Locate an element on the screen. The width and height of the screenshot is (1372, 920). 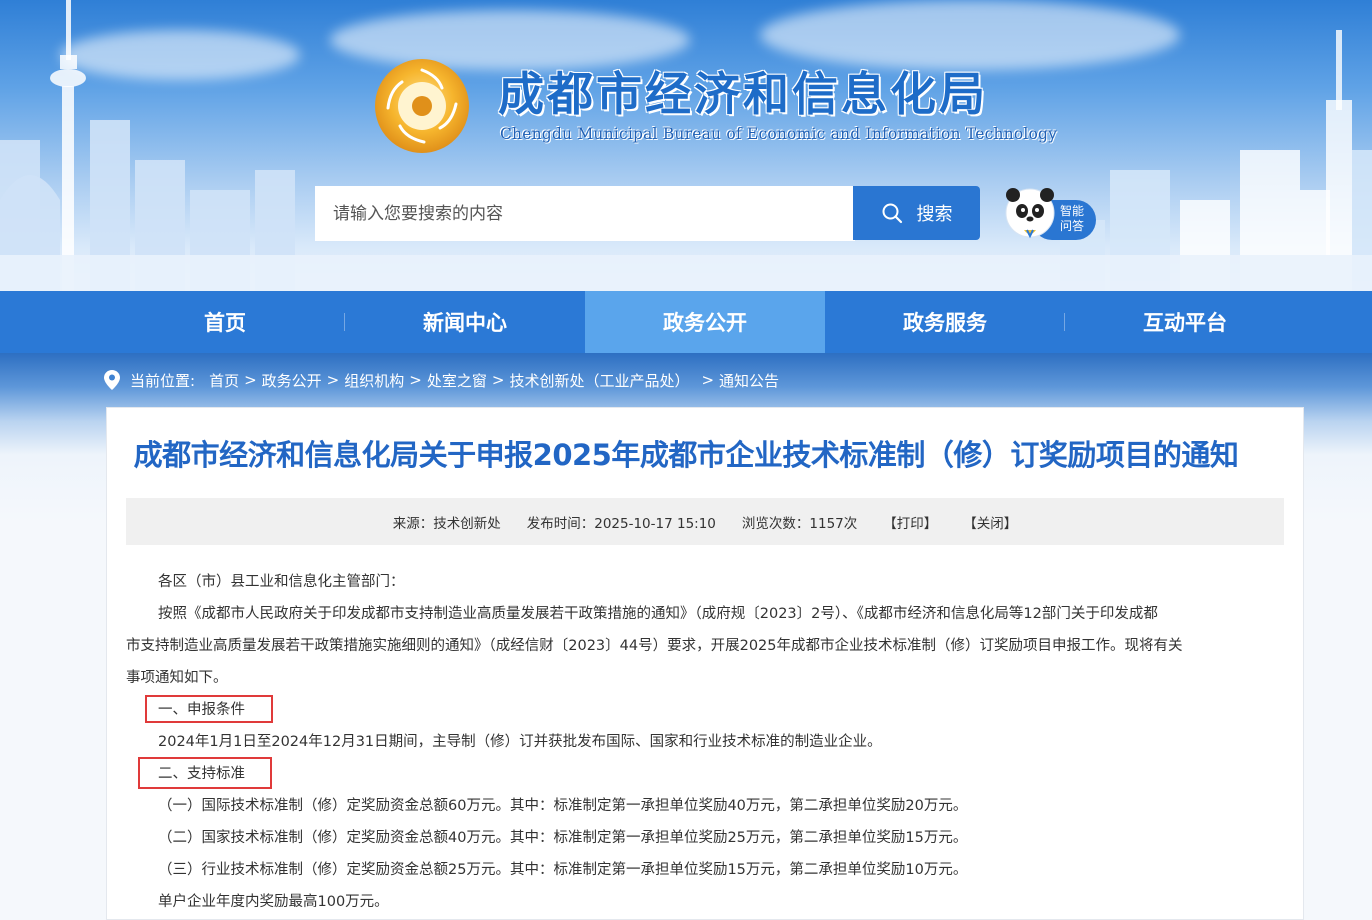
article-source: 来源：技术创新处 is located at coordinates (446, 523).